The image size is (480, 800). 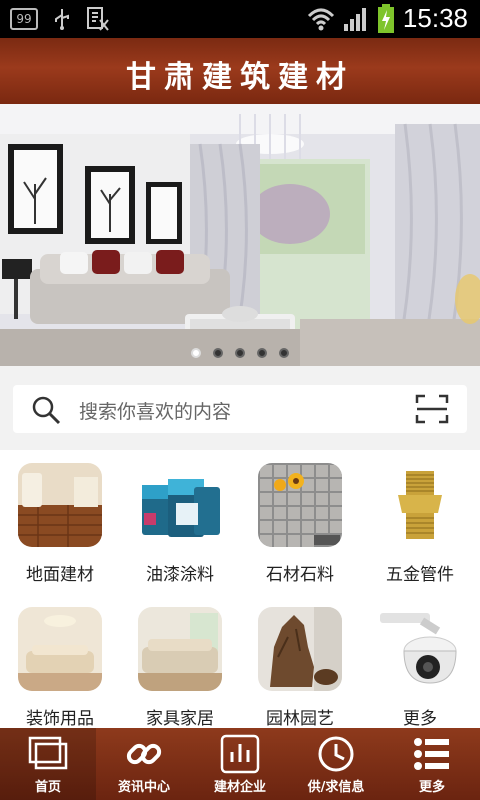 I want to click on category-label: 石材石料, so click(x=300, y=575).